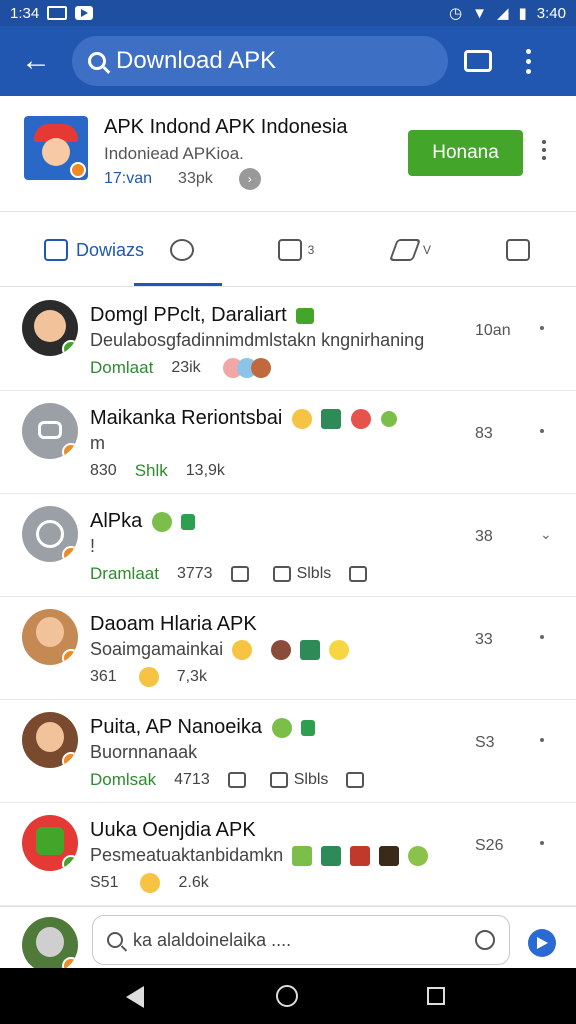 This screenshot has height=1024, width=576. I want to click on arrow-left-icon: ←, so click(36, 60).